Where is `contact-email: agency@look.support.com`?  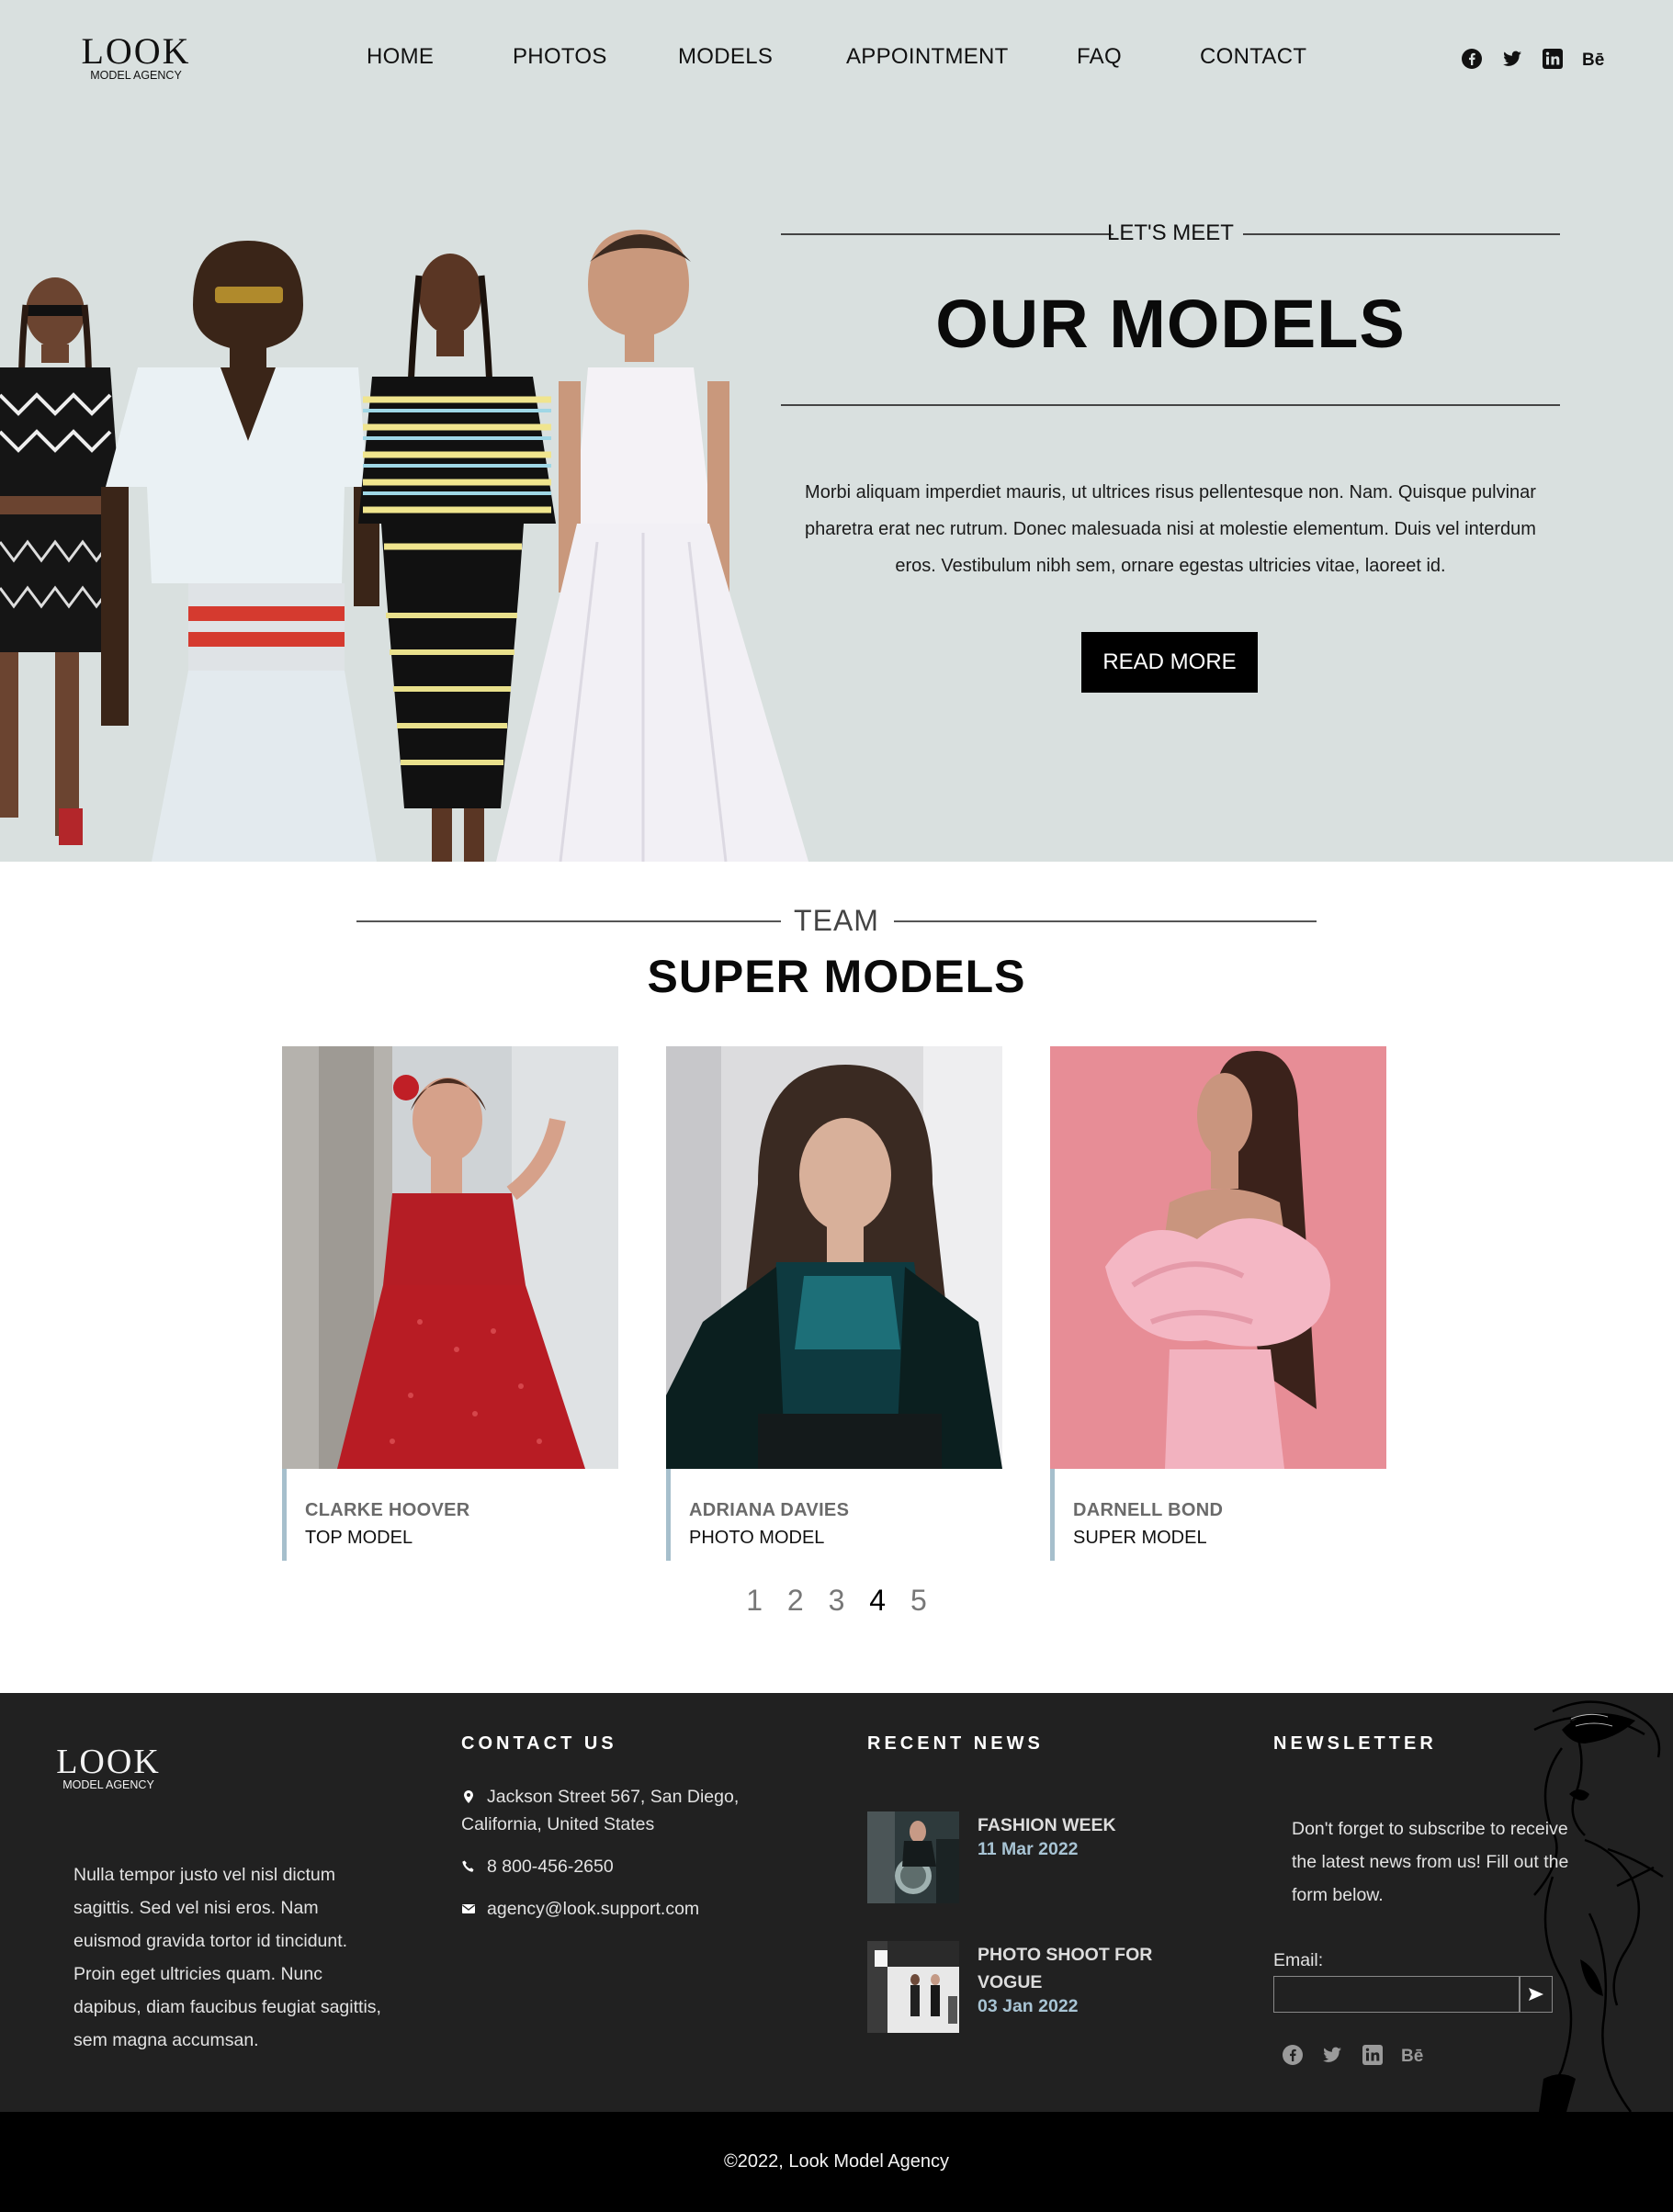 contact-email: agency@look.support.com is located at coordinates (626, 1909).